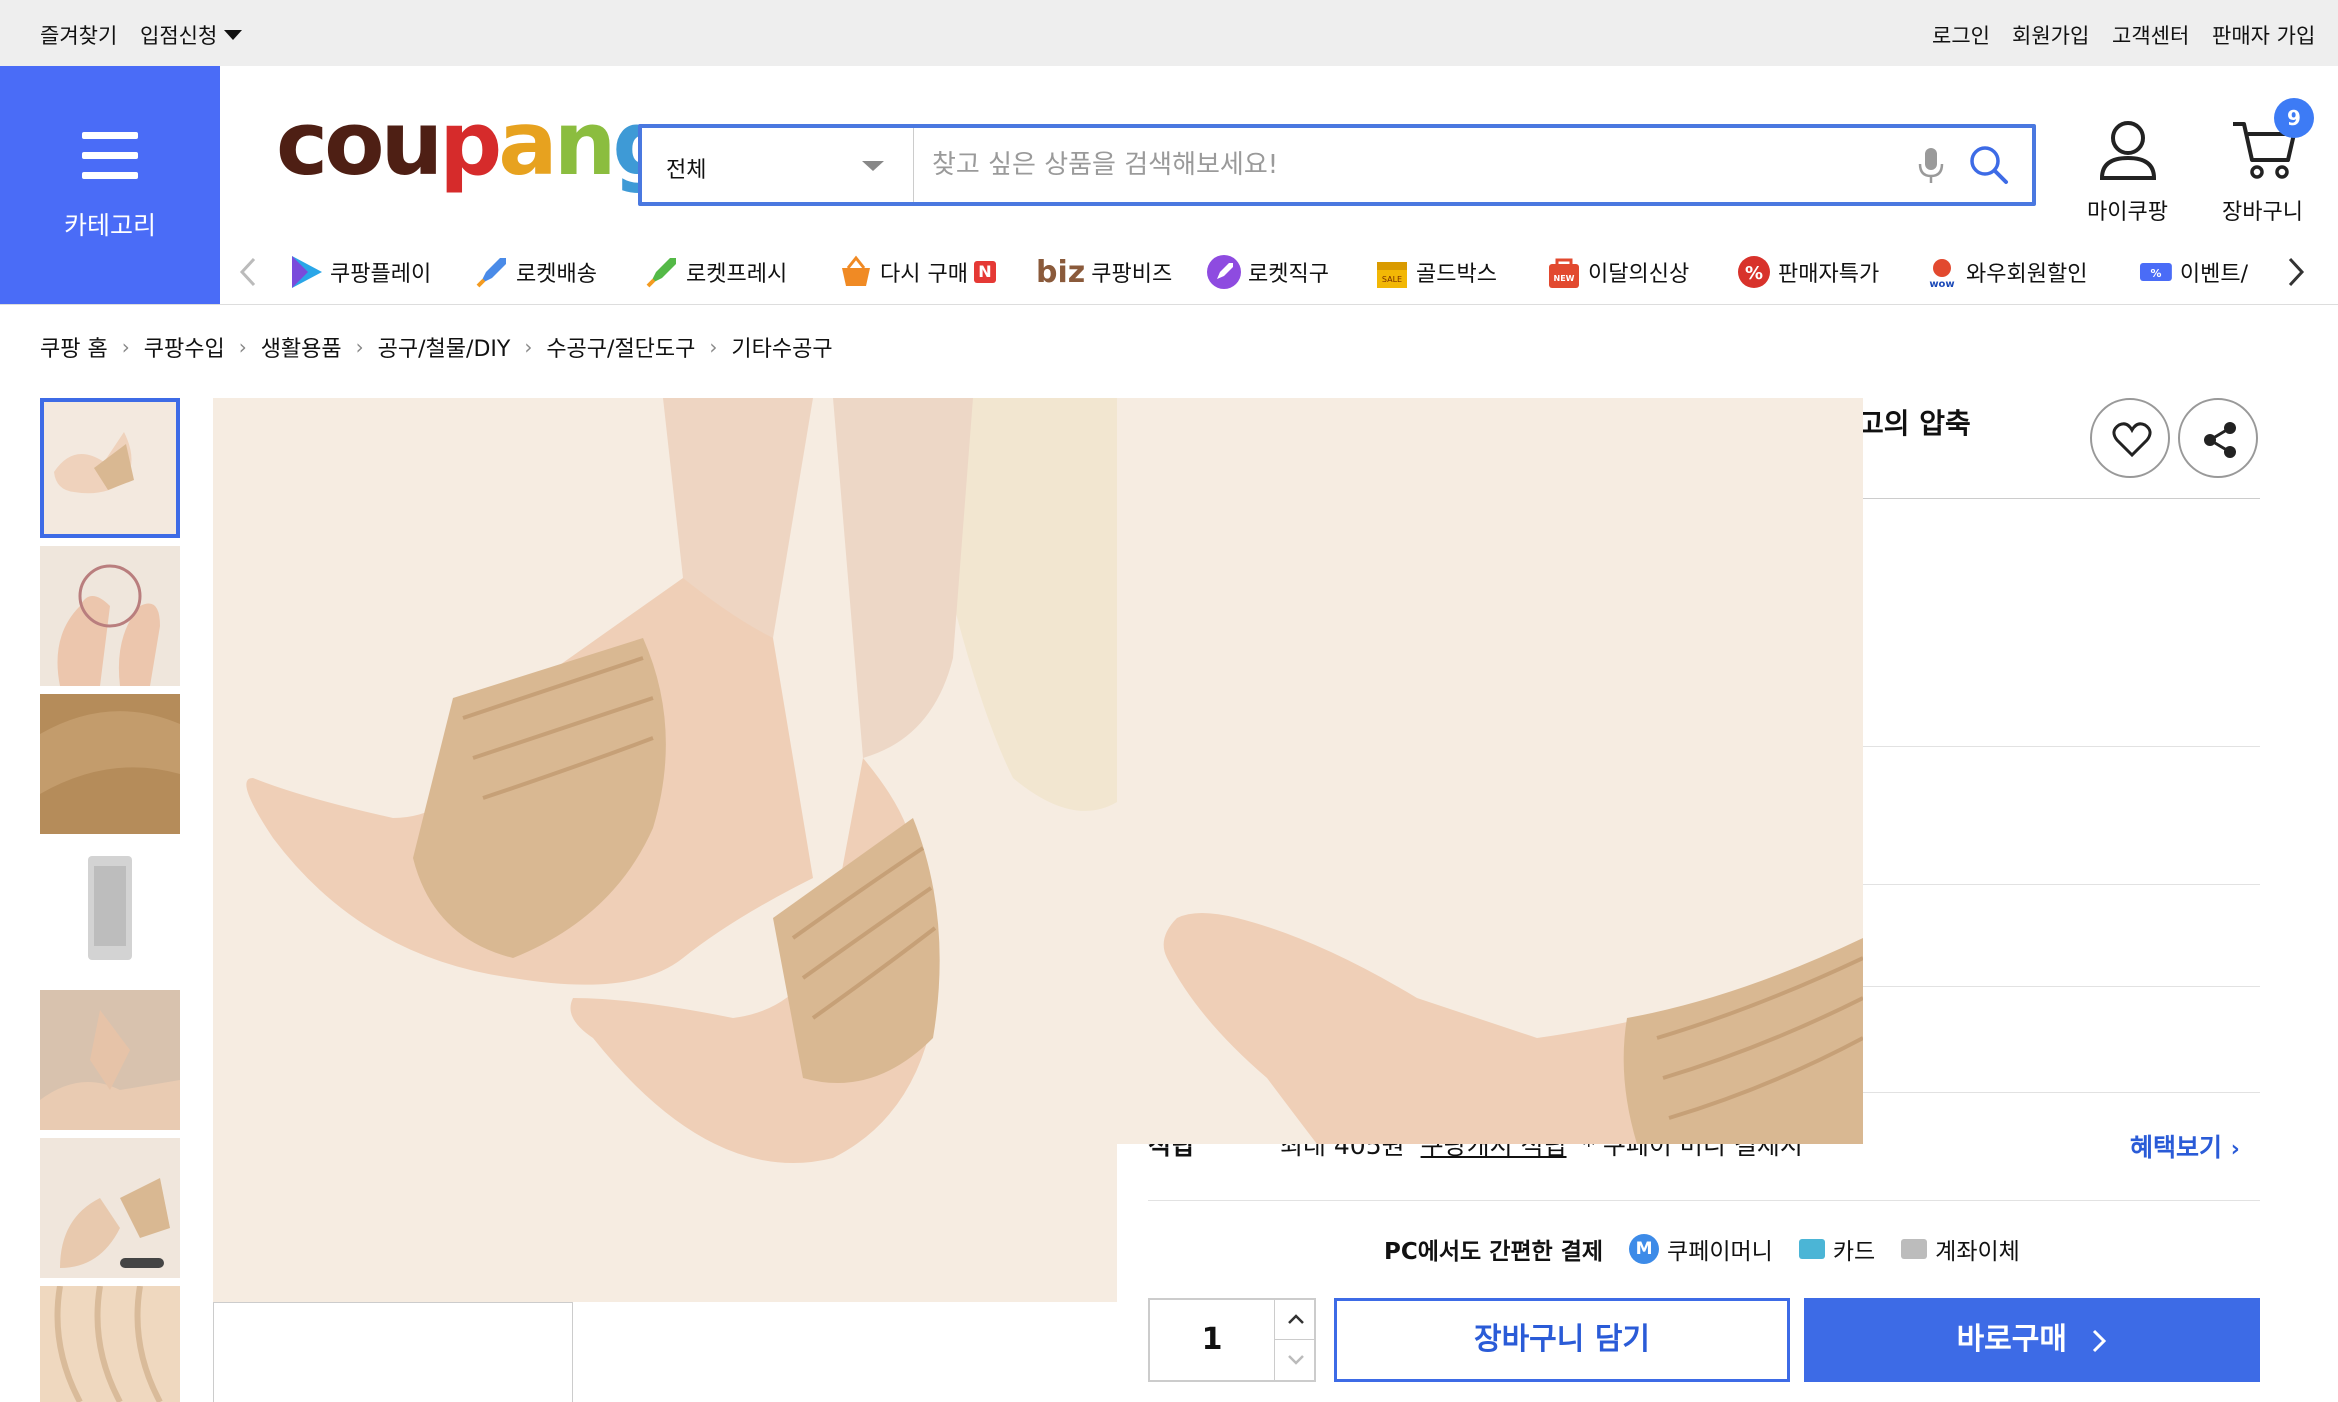  What do you see at coordinates (2128, 150) in the screenshot?
I see `user-icon` at bounding box center [2128, 150].